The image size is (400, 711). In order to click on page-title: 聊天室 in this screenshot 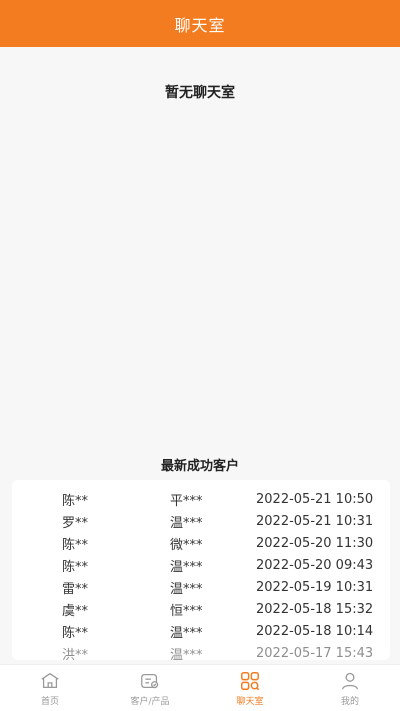, I will do `click(200, 25)`.